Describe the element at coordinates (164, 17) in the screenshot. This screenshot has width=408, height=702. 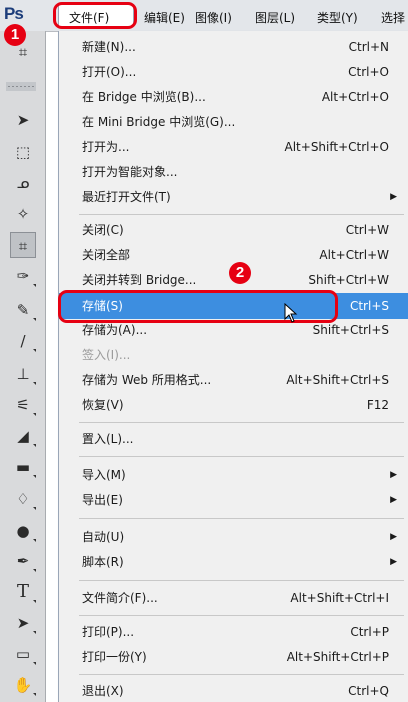
I see `menu-edit: 编辑(E)` at that location.